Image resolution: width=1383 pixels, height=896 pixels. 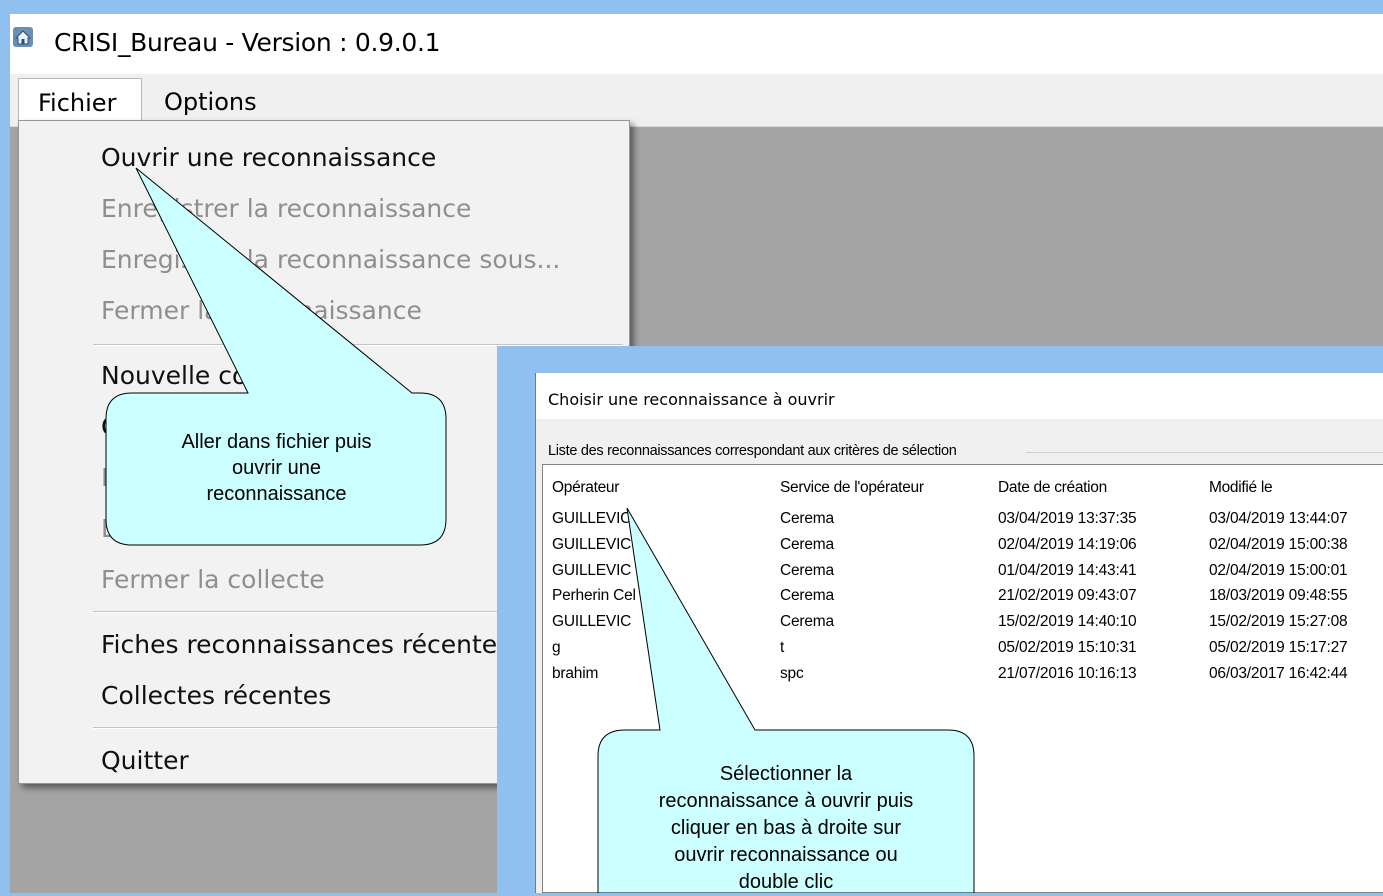 I want to click on column-header-created: Date de création, so click(x=1052, y=488).